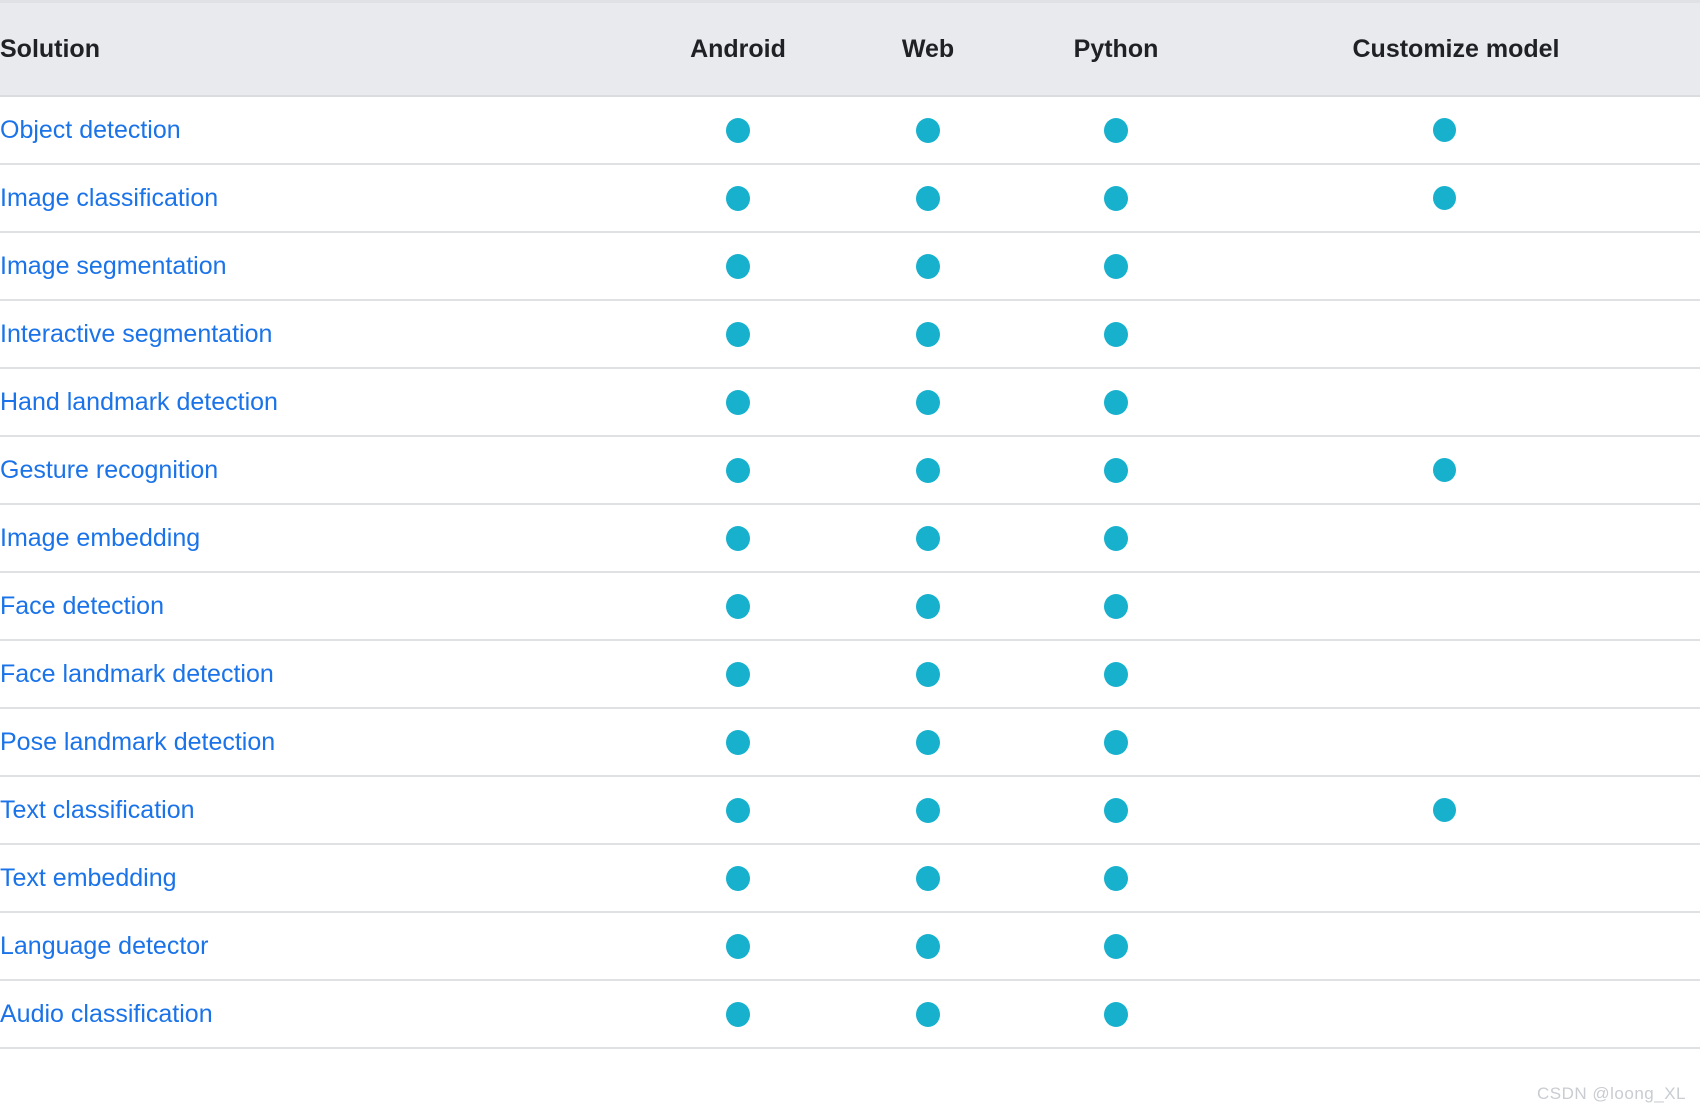 Image resolution: width=1700 pixels, height=1118 pixels. Describe the element at coordinates (1611, 1093) in the screenshot. I see `watermark: CSDN @loong_XL` at that location.